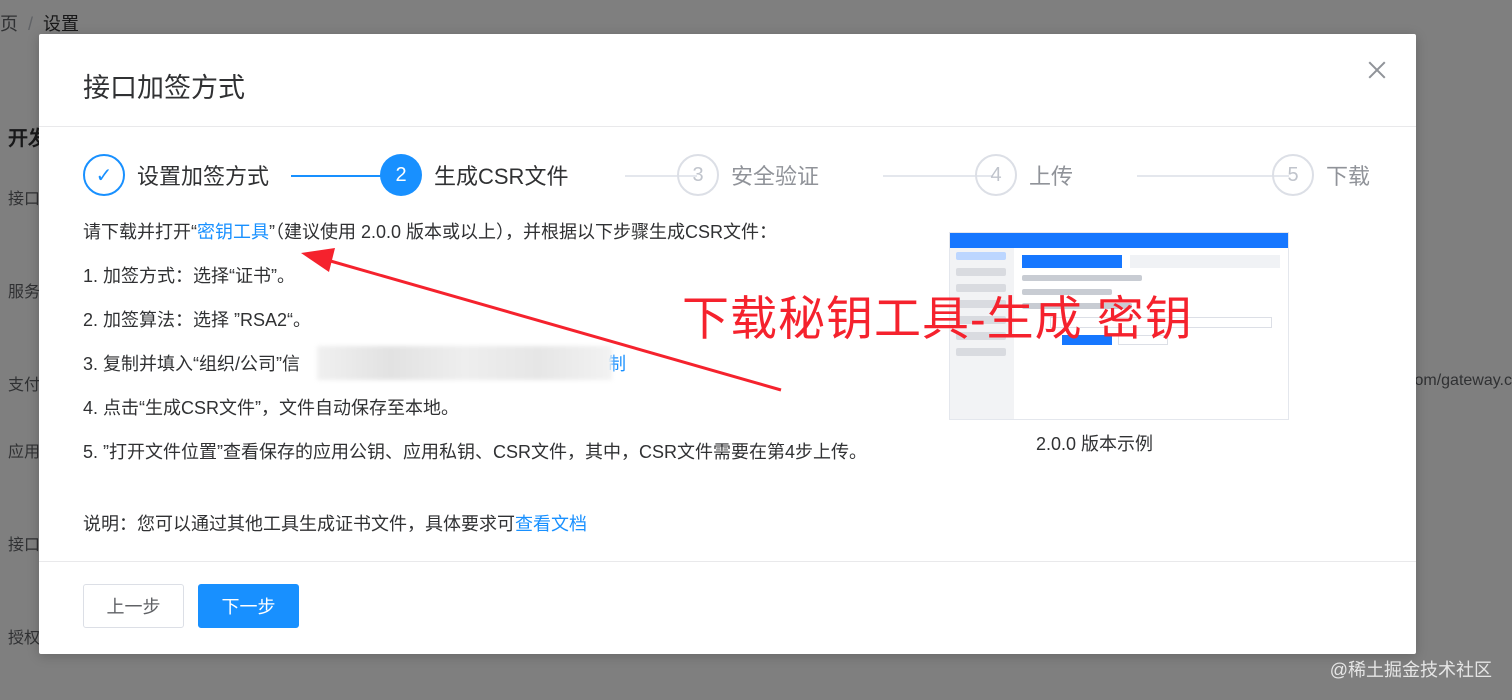 The height and width of the screenshot is (700, 1512). What do you see at coordinates (727, 608) in the screenshot?
I see `dialog-footer: 上一步 下一步` at bounding box center [727, 608].